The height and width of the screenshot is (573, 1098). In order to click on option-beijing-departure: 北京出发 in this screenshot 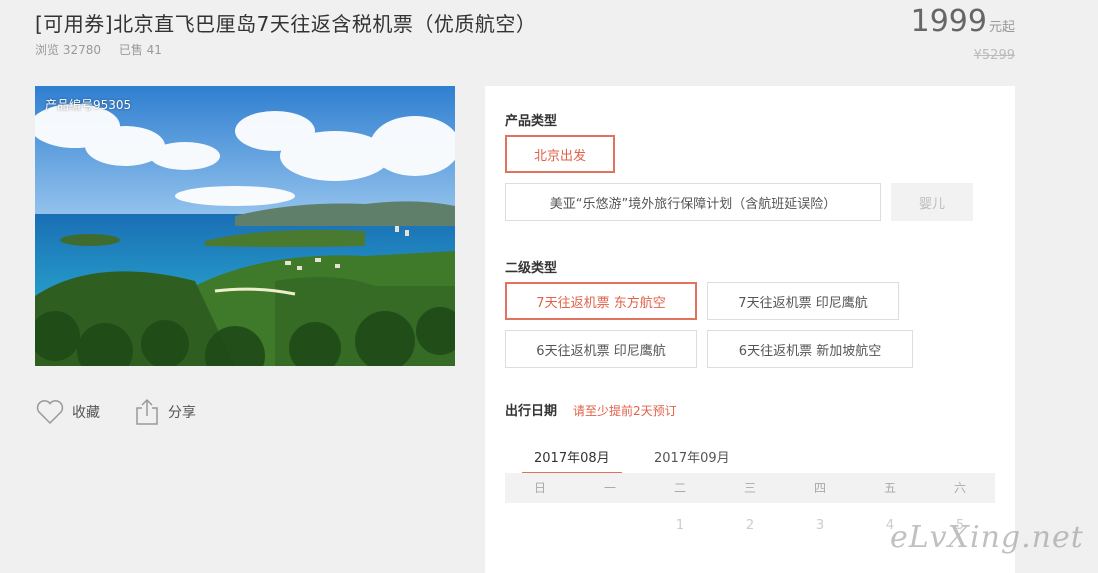, I will do `click(560, 154)`.